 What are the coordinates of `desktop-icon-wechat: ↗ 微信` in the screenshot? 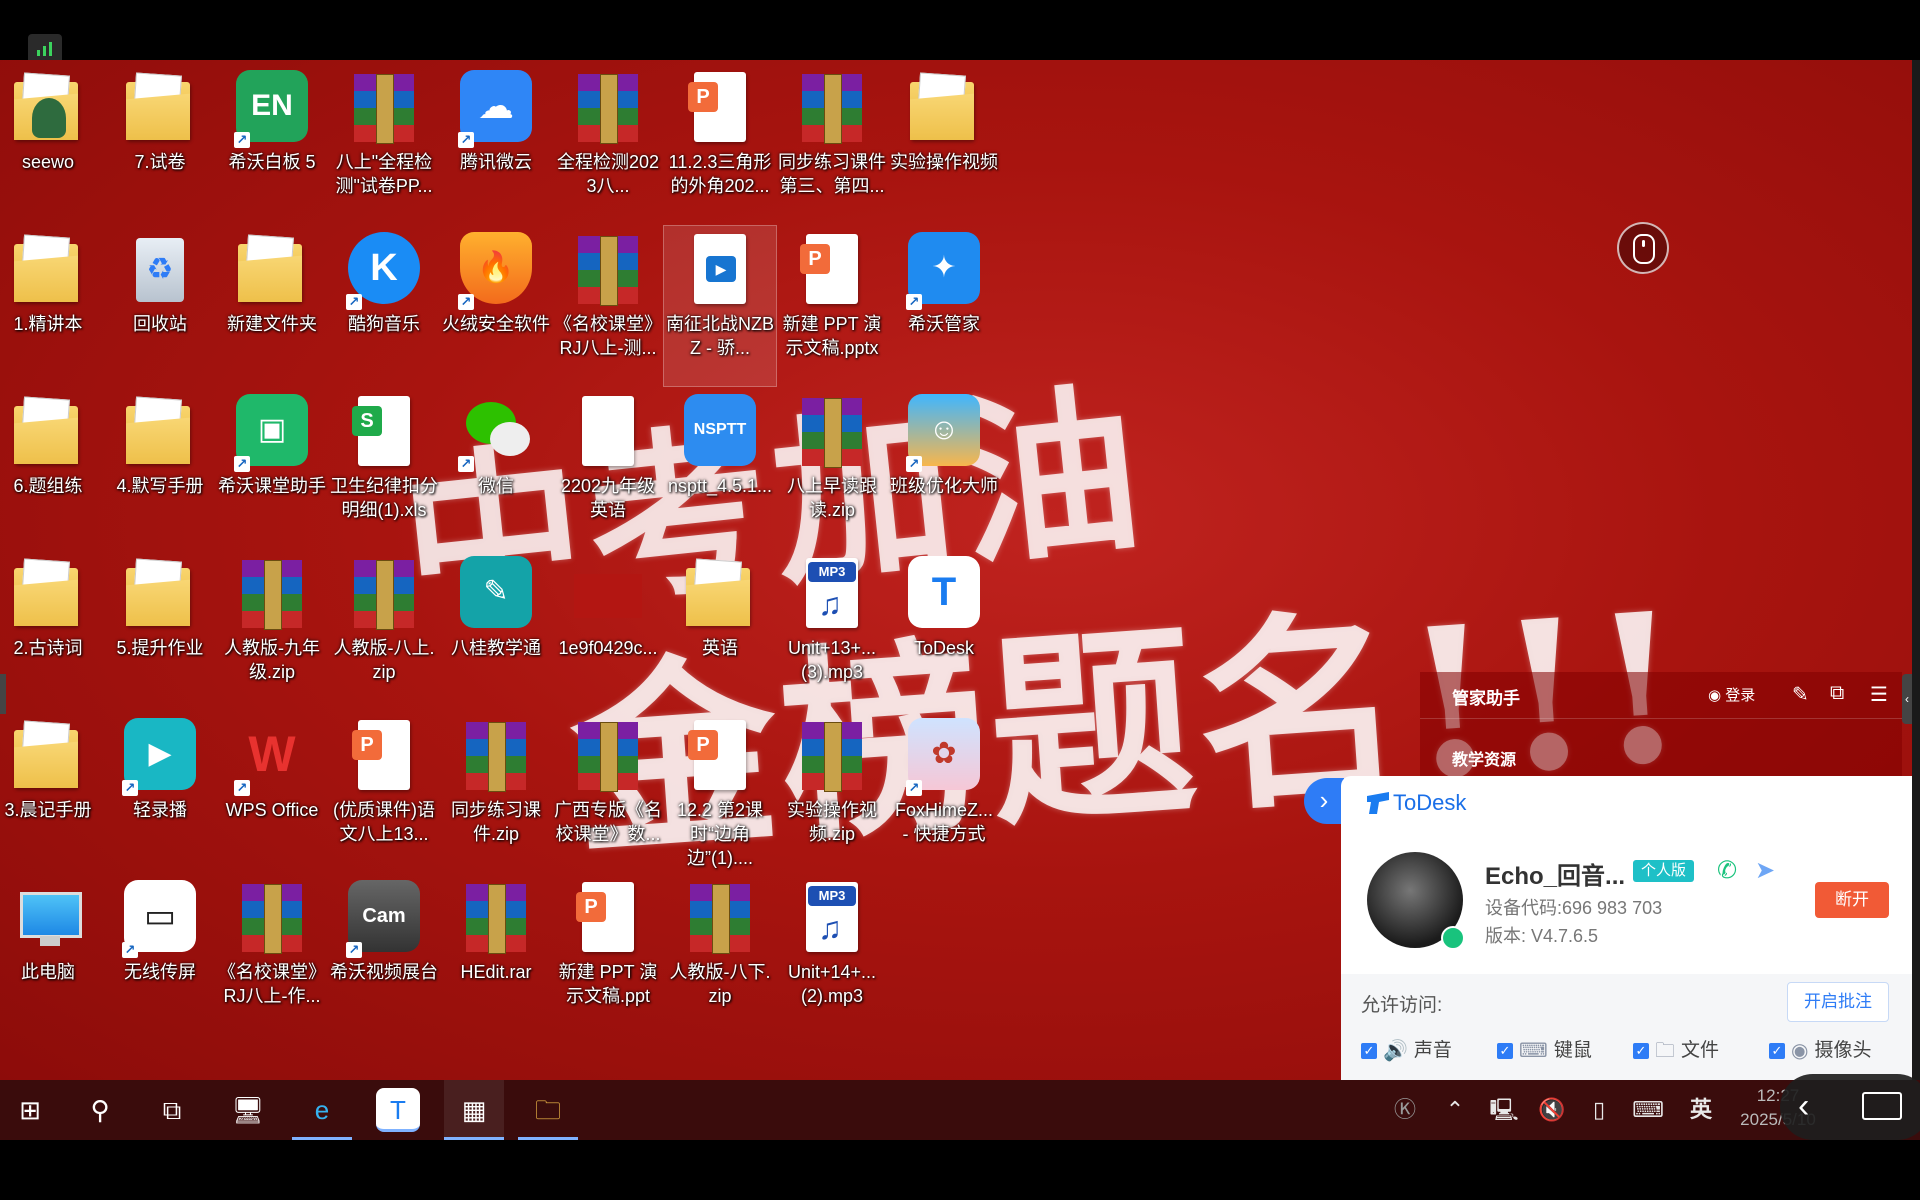 It's located at (496, 468).